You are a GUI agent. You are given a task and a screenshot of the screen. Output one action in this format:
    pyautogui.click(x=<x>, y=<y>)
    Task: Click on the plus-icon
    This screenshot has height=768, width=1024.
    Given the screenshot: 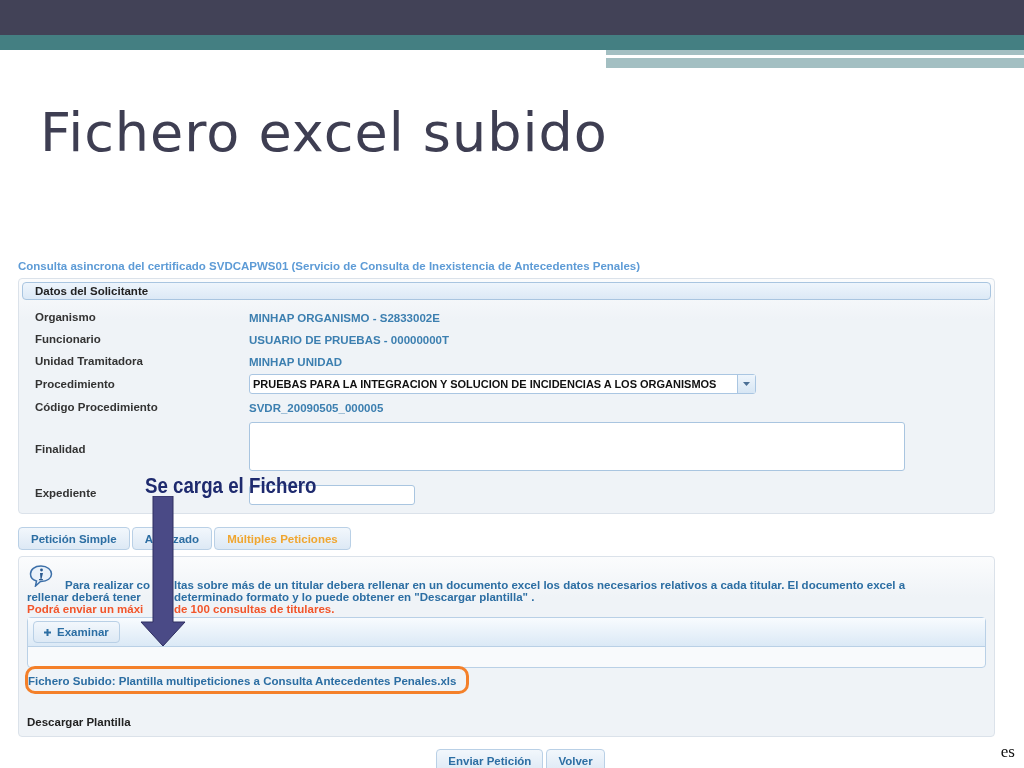 What is the action you would take?
    pyautogui.click(x=47, y=632)
    